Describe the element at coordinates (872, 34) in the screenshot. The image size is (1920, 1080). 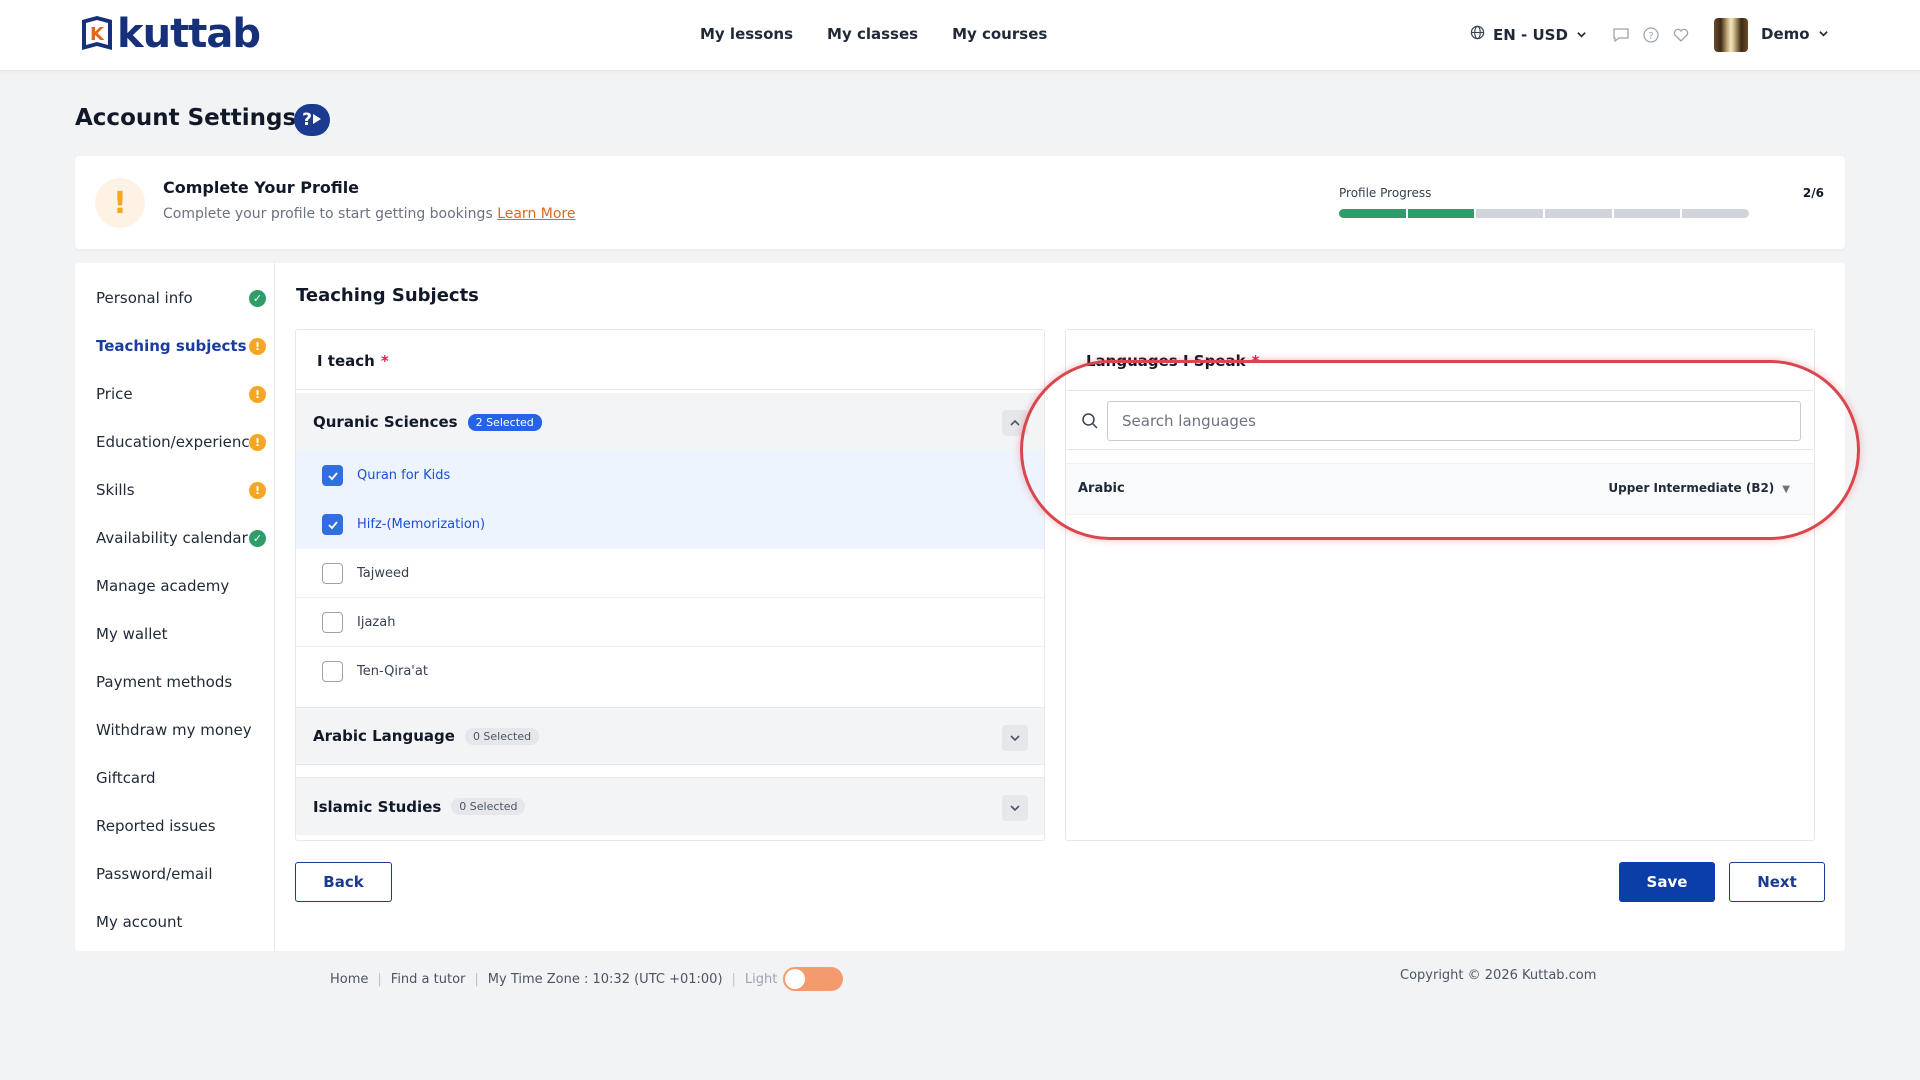
I see `nav-my-classes: My classes` at that location.